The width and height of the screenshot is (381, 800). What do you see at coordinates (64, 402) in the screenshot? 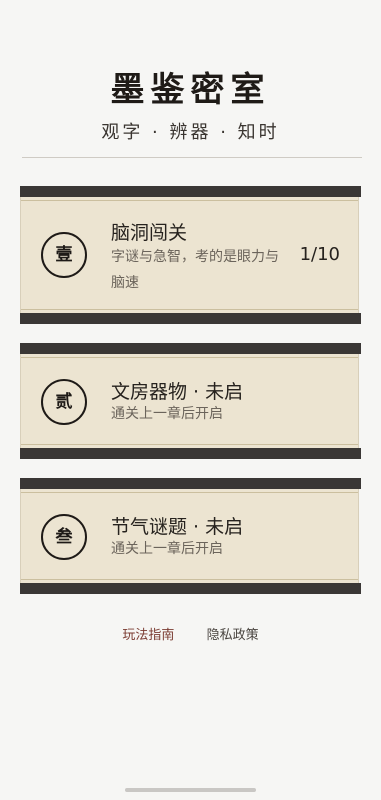
I see `chapter-seal: 贰` at bounding box center [64, 402].